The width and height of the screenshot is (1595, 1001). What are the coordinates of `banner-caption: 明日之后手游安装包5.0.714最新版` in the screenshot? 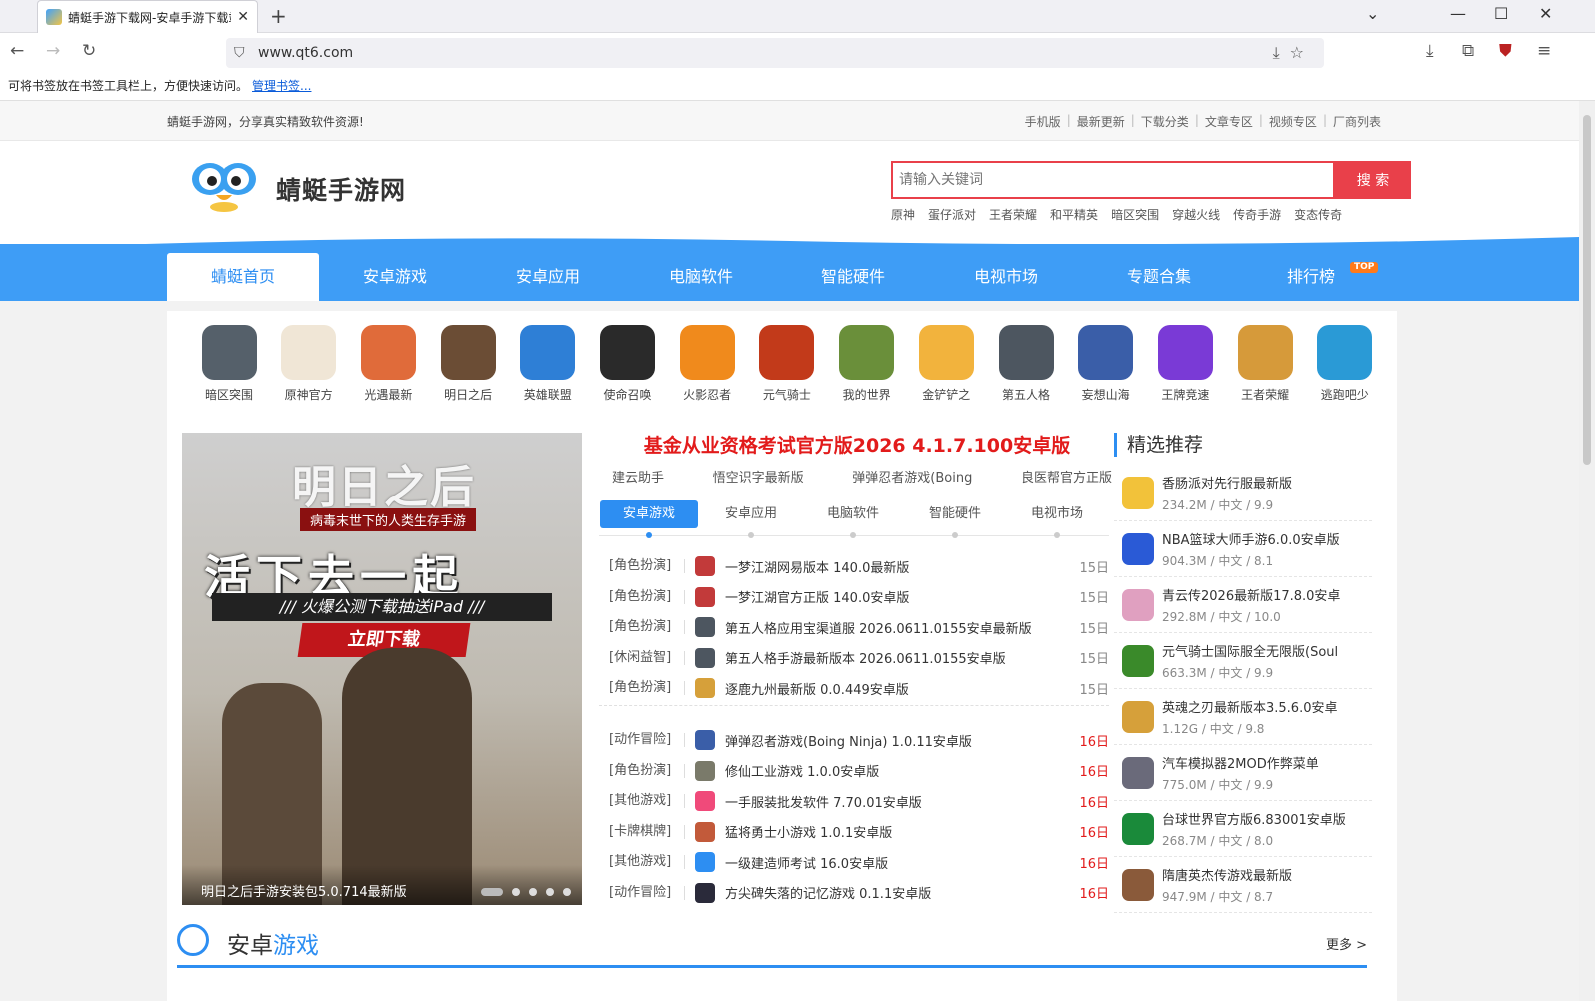 It's located at (304, 890).